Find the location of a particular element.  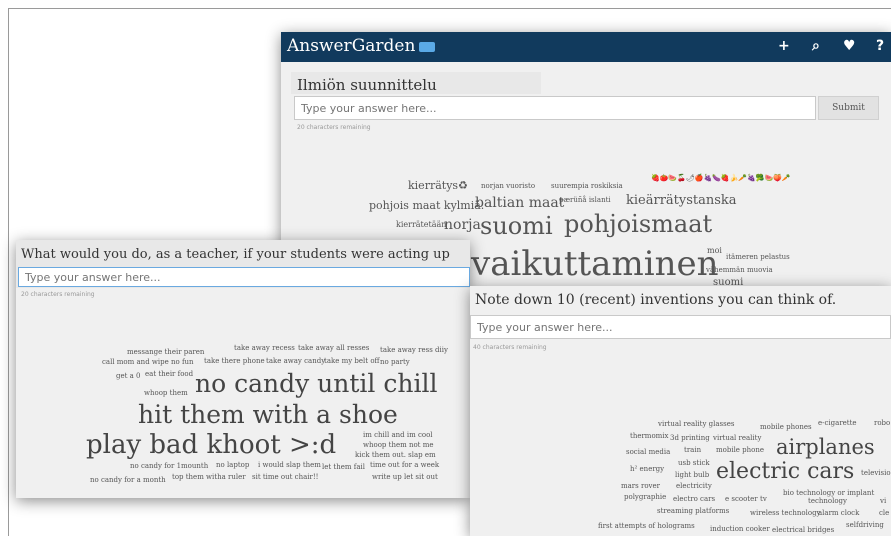

cloud-word: streaming platforms is located at coordinates (693, 511).